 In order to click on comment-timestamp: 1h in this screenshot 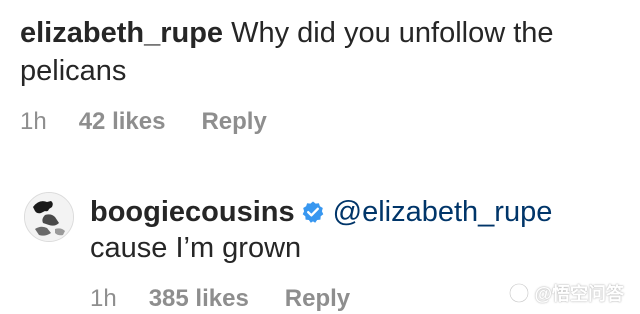, I will do `click(33, 121)`.